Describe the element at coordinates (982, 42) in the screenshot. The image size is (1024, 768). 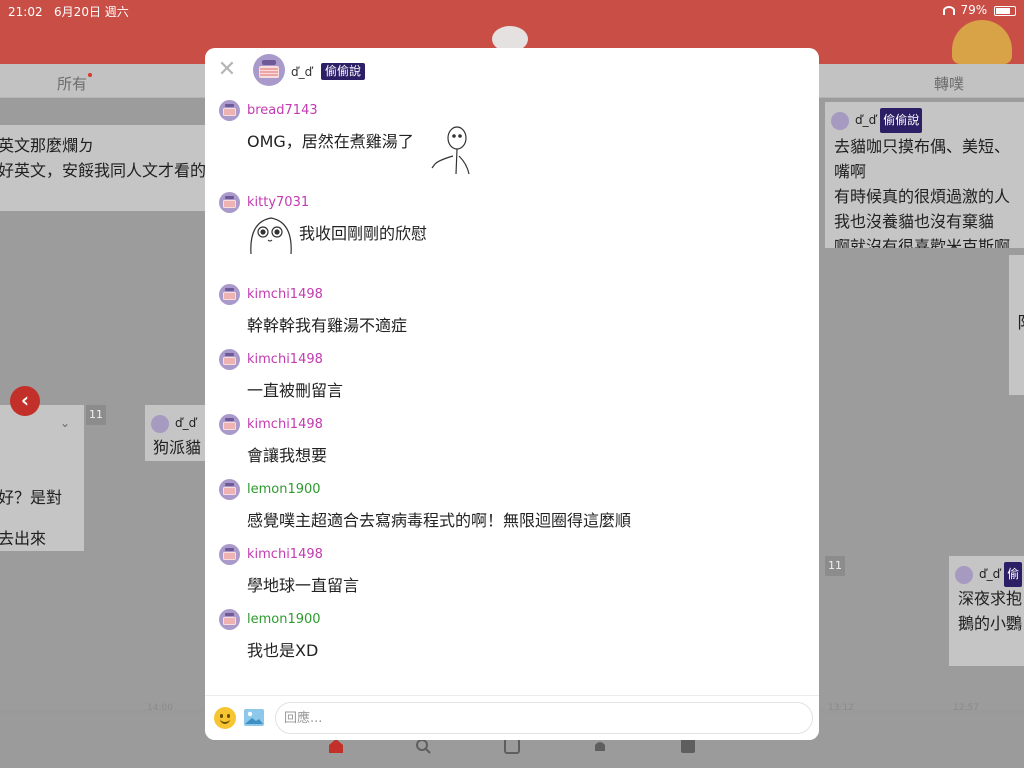
I see `mascot-icon` at that location.